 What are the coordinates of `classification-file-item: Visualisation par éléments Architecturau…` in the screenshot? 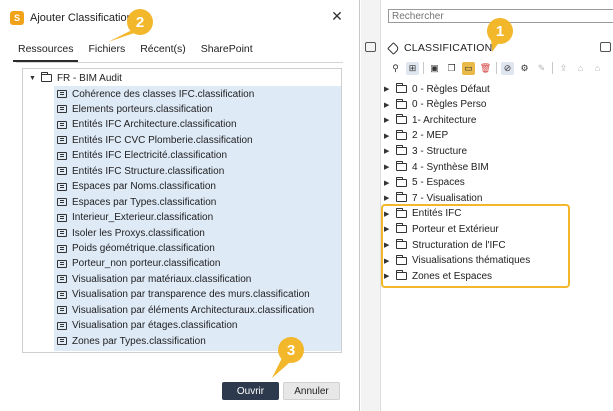 It's located at (185, 310).